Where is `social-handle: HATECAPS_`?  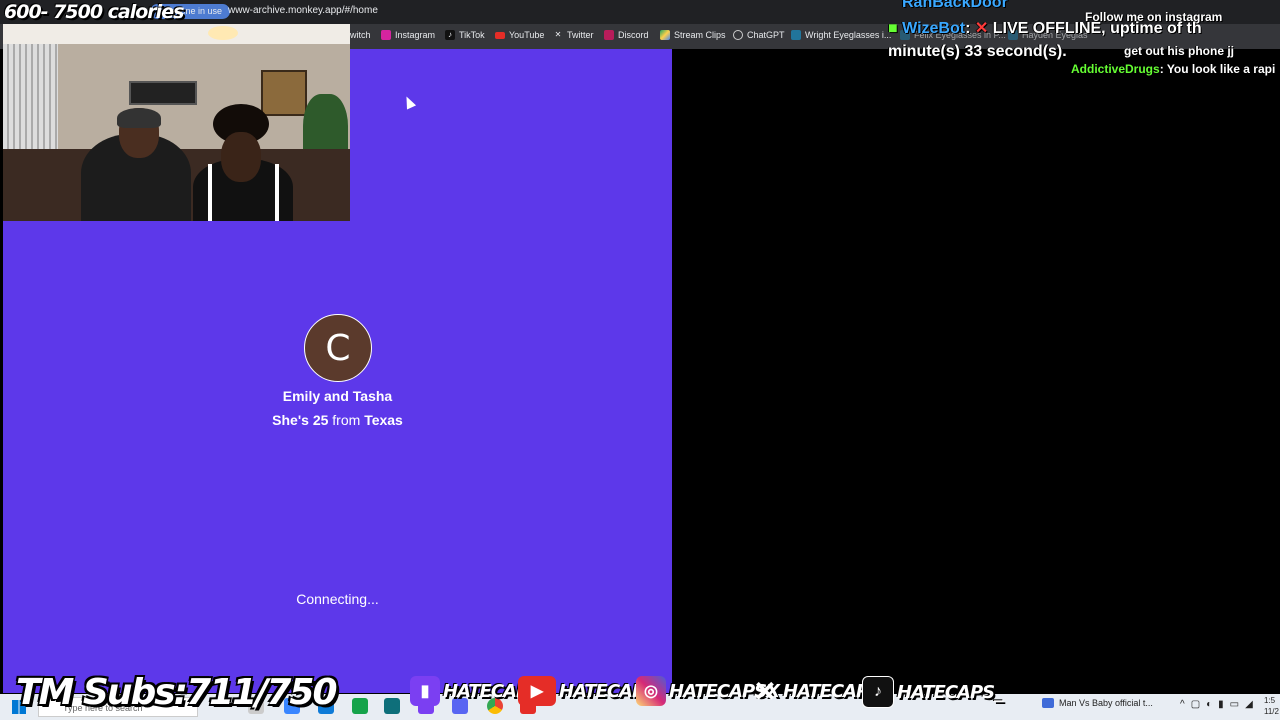
social-handle: HATECAPS_ is located at coordinates (950, 692).